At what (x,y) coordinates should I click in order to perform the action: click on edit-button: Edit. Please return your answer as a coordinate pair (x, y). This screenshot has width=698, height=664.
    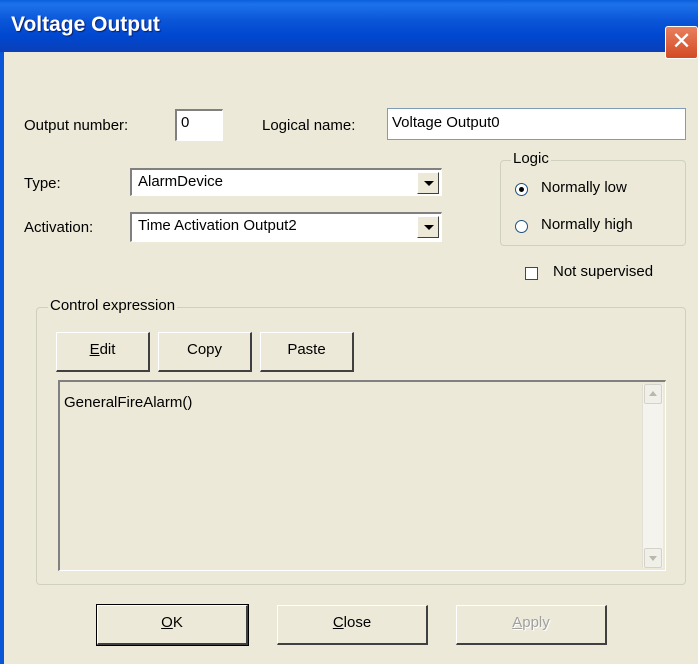
    Looking at the image, I should click on (103, 352).